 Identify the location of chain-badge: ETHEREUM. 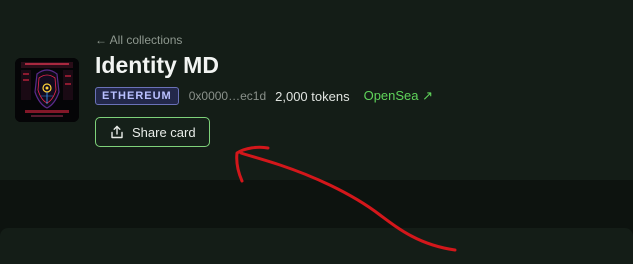
(137, 96).